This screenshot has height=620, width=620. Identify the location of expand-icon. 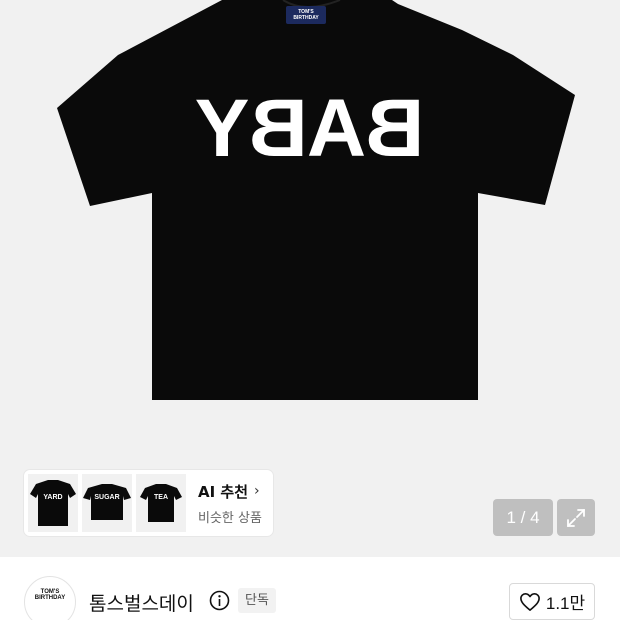
(576, 517).